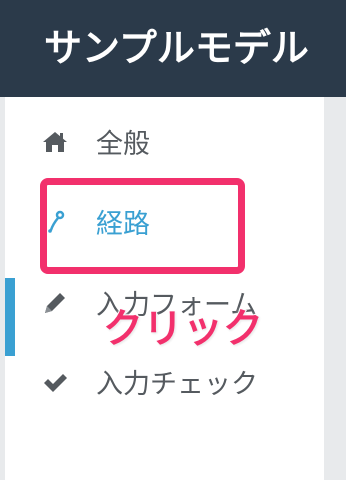 The image size is (346, 480). What do you see at coordinates (176, 48) in the screenshot?
I see `app-title: サンプルモデル` at bounding box center [176, 48].